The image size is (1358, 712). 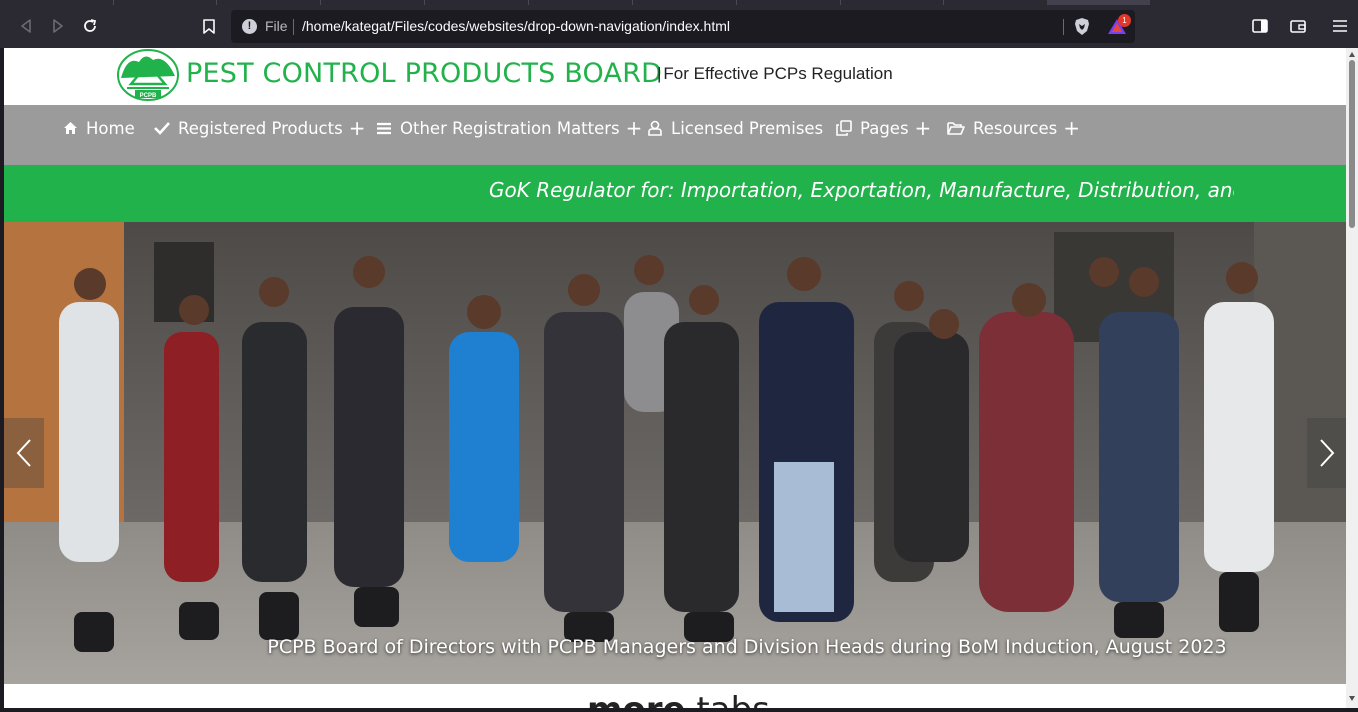 What do you see at coordinates (636, 699) in the screenshot?
I see `heading-bold: more` at bounding box center [636, 699].